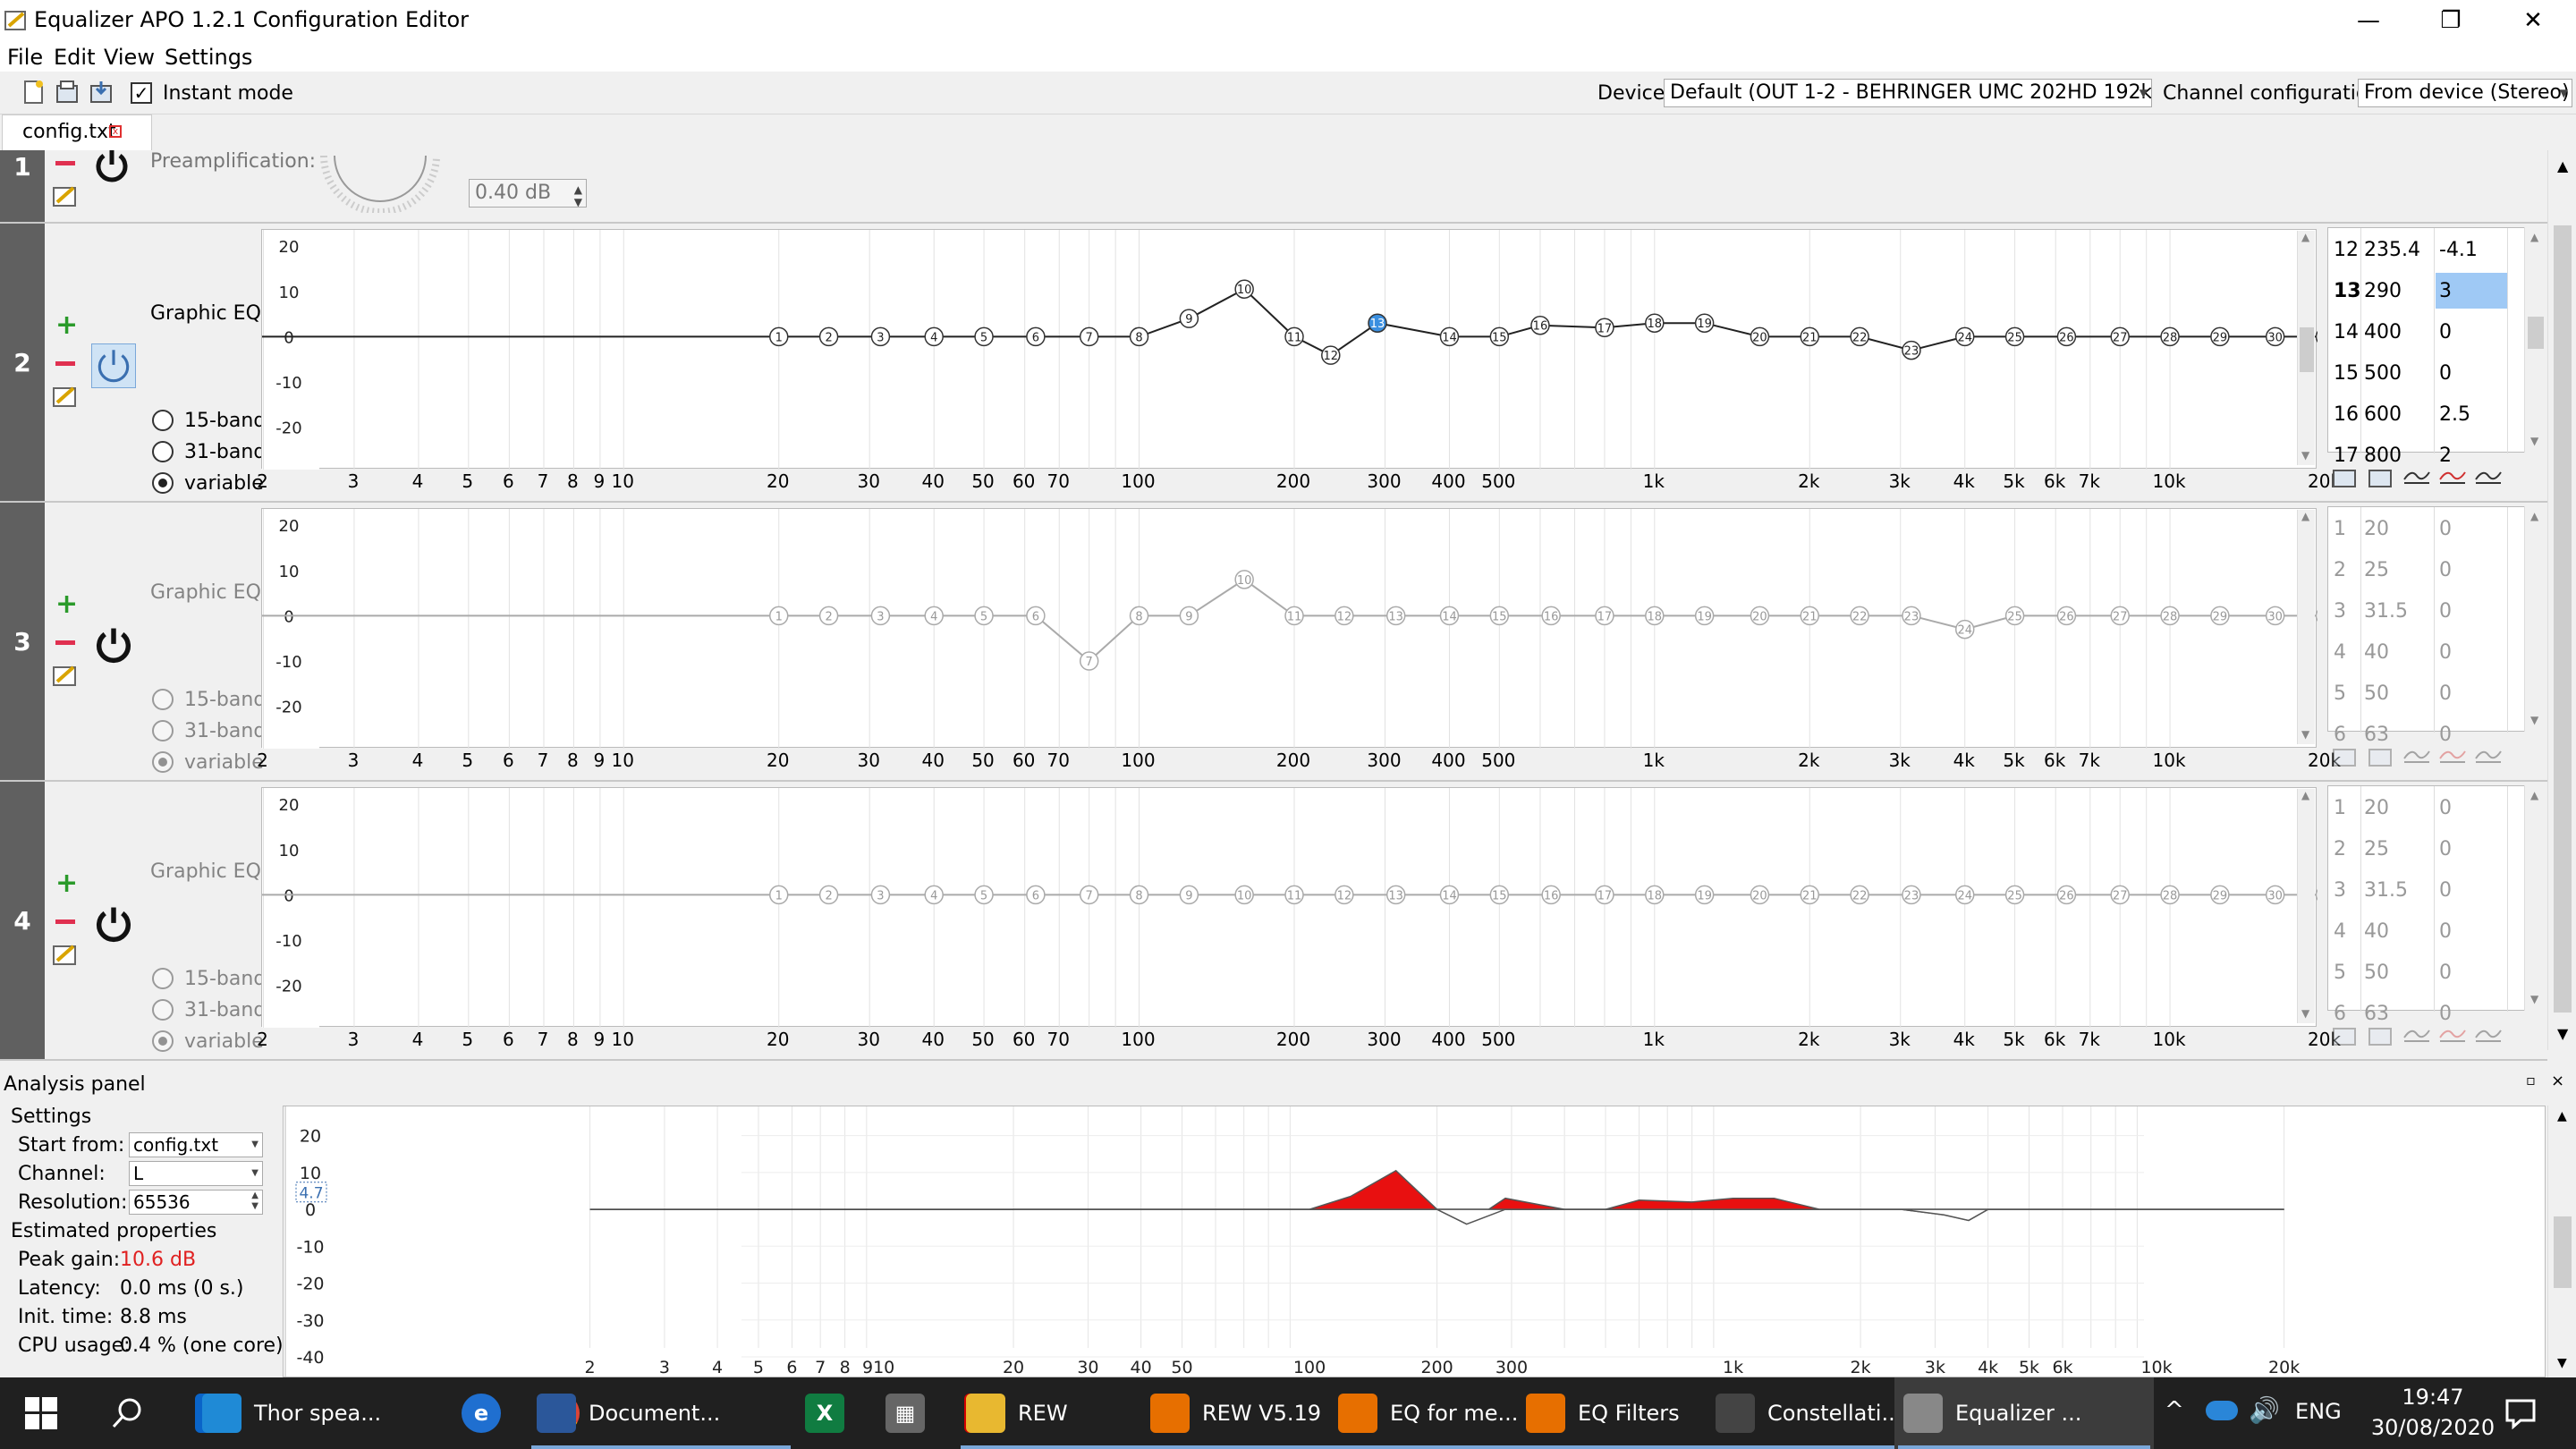 The width and height of the screenshot is (2576, 1449). What do you see at coordinates (33, 92) in the screenshot?
I see `new-file-icon` at bounding box center [33, 92].